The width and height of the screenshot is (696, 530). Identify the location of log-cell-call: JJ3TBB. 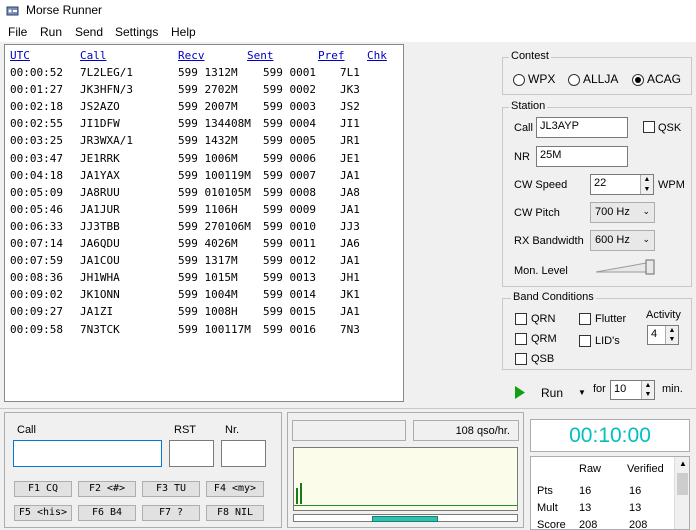
(100, 226).